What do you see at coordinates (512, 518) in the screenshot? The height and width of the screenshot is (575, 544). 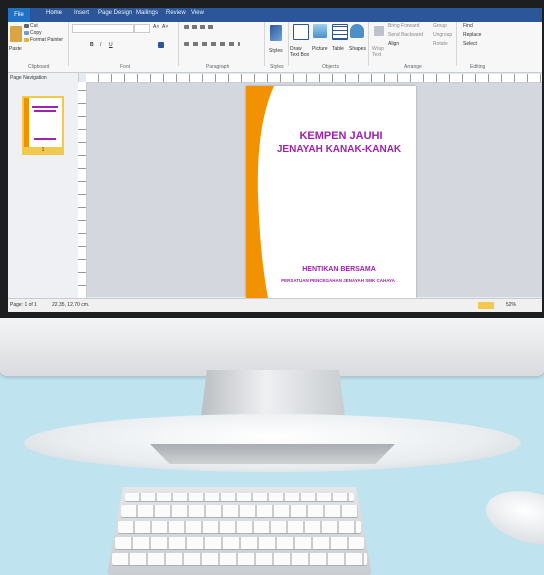 I see `mouse` at bounding box center [512, 518].